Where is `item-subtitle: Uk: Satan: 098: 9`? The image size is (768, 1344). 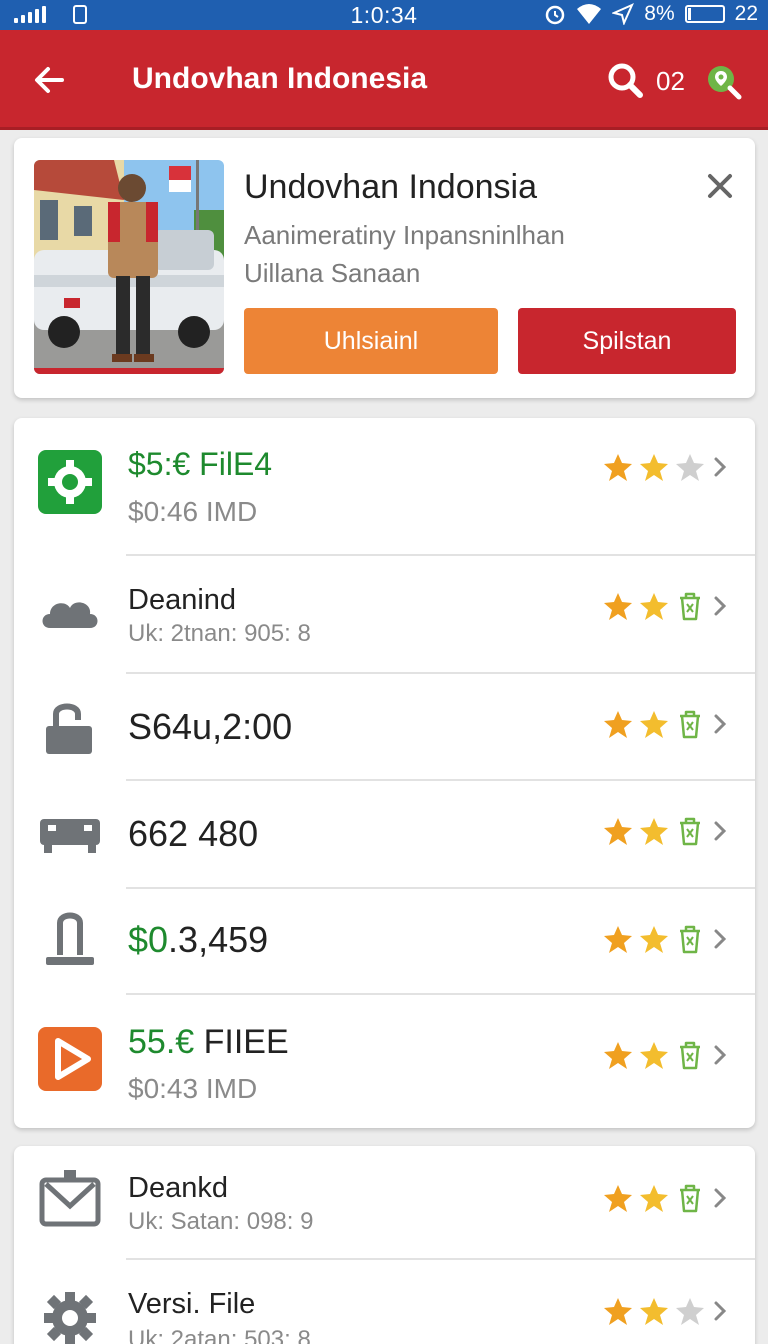 item-subtitle: Uk: Satan: 098: 9 is located at coordinates (221, 1221).